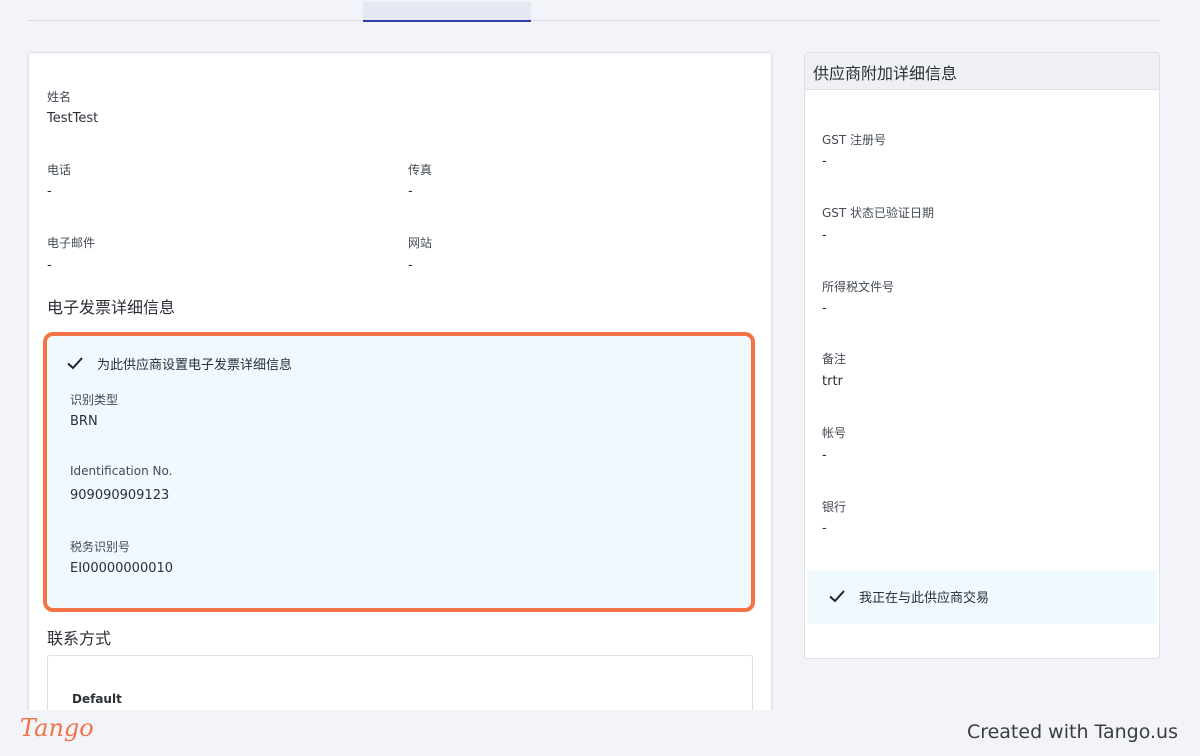  I want to click on remarks-label: 备注, so click(834, 359).